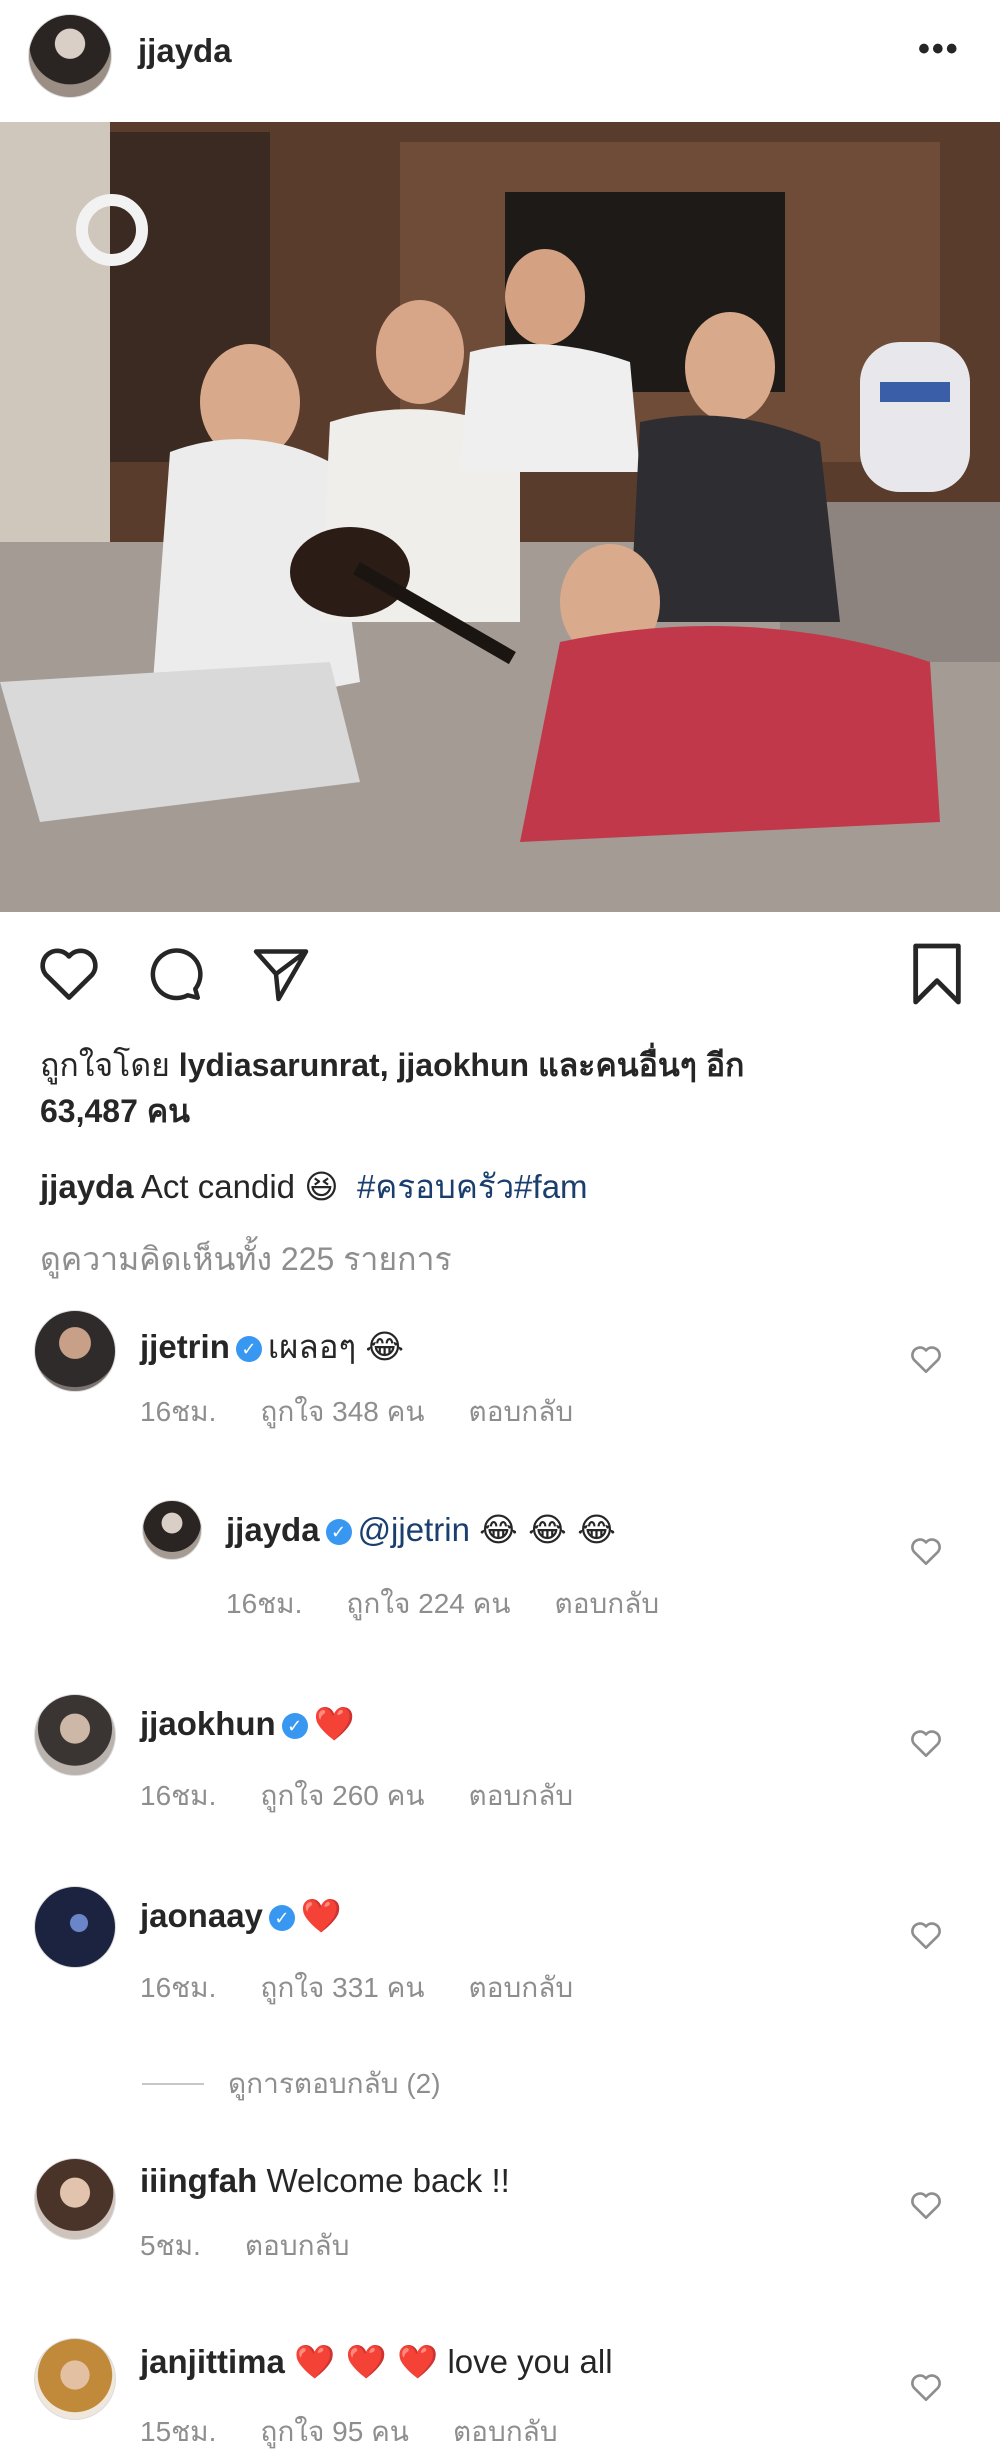 This screenshot has height=2464, width=1000. Describe the element at coordinates (636, 1065) in the screenshot. I see `likes-others: และคนอื่นๆ อีก` at that location.